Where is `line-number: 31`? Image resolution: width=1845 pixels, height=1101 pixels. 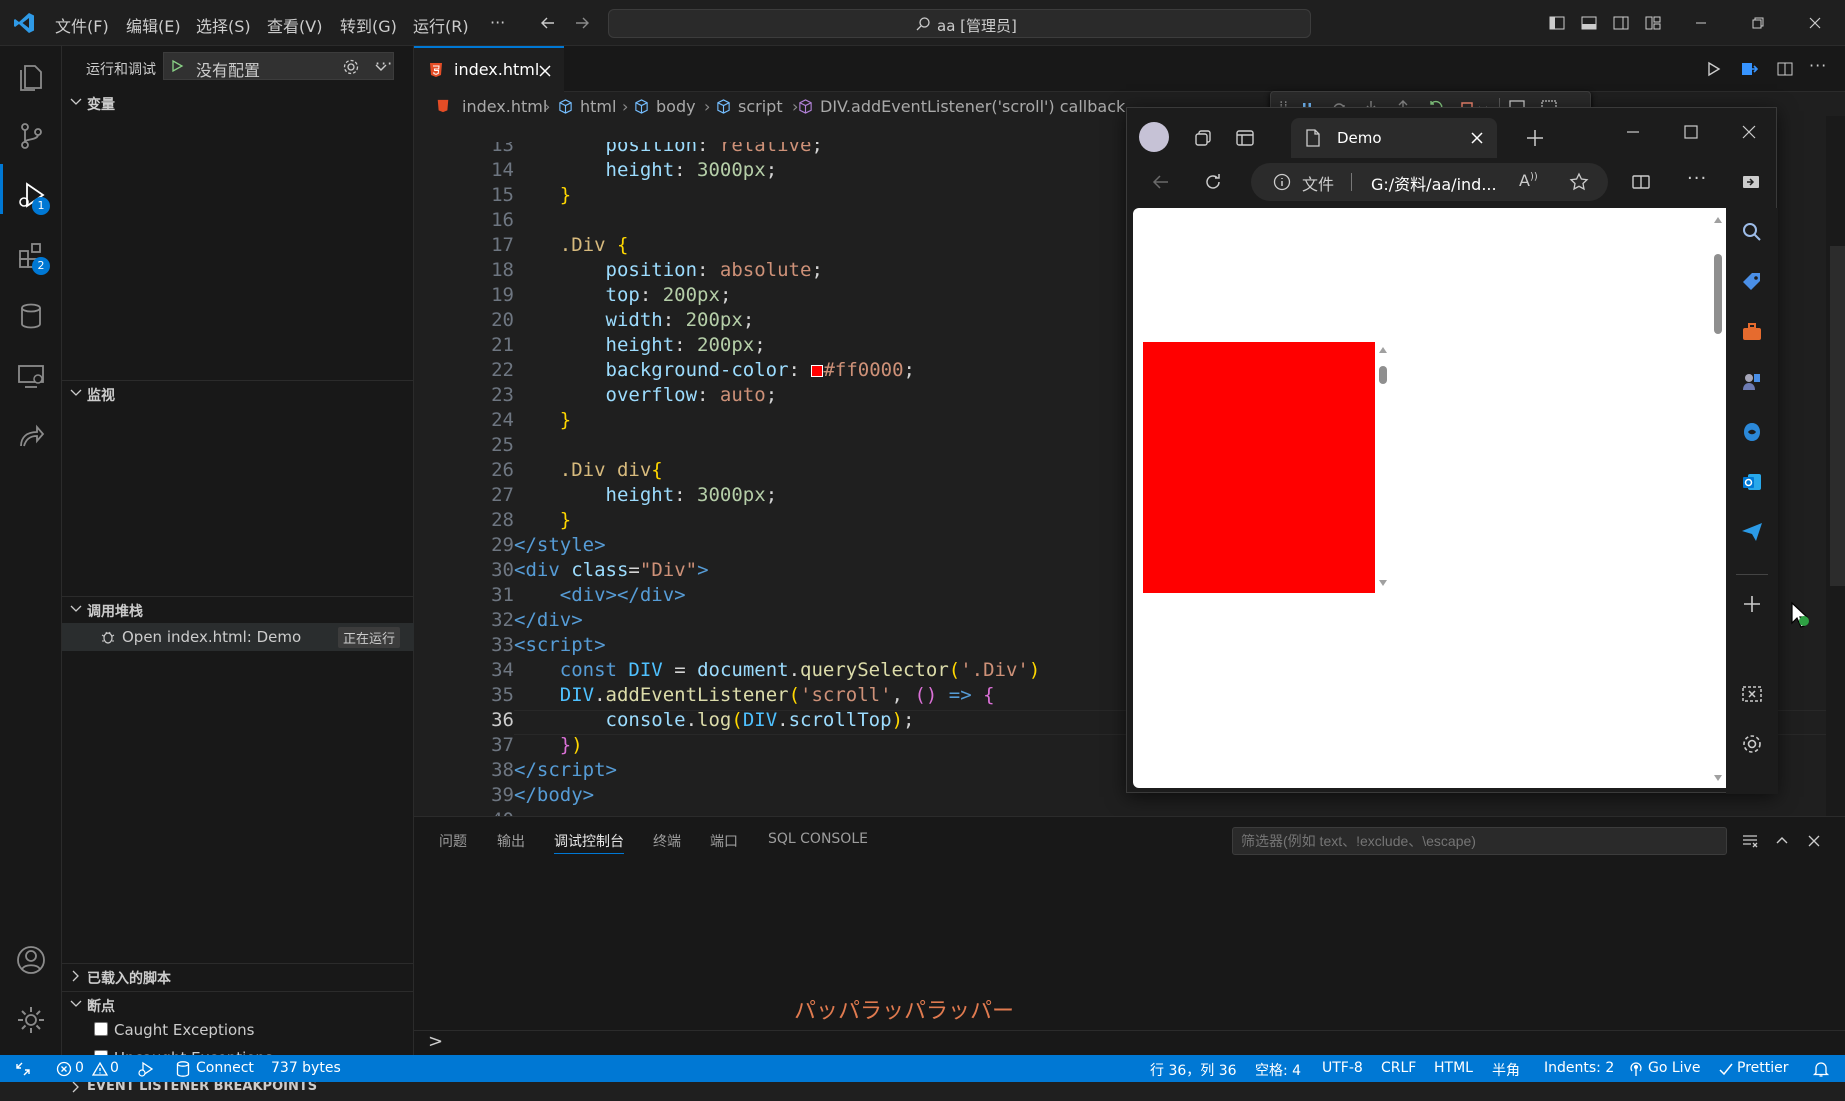
line-number: 31 is located at coordinates (464, 595).